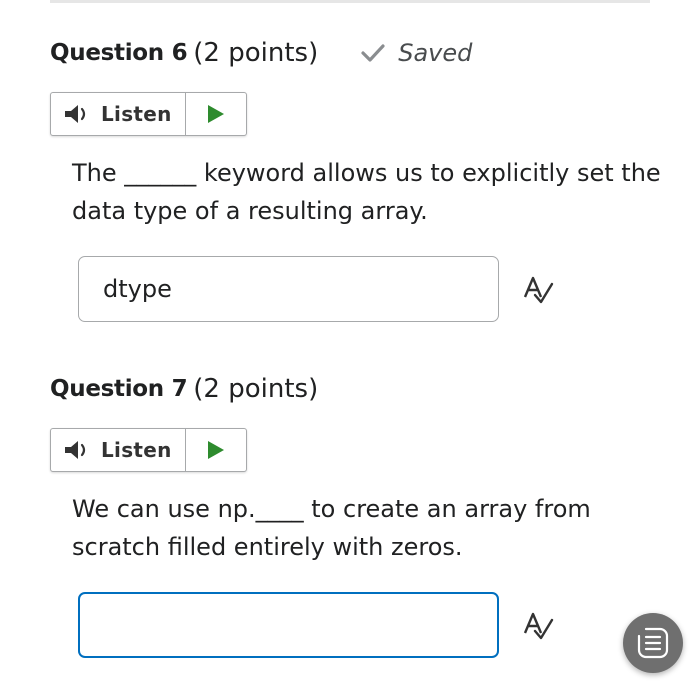 Image resolution: width=700 pixels, height=687 pixels. I want to click on question-7-header: Question 7 (2 points), so click(184, 389).